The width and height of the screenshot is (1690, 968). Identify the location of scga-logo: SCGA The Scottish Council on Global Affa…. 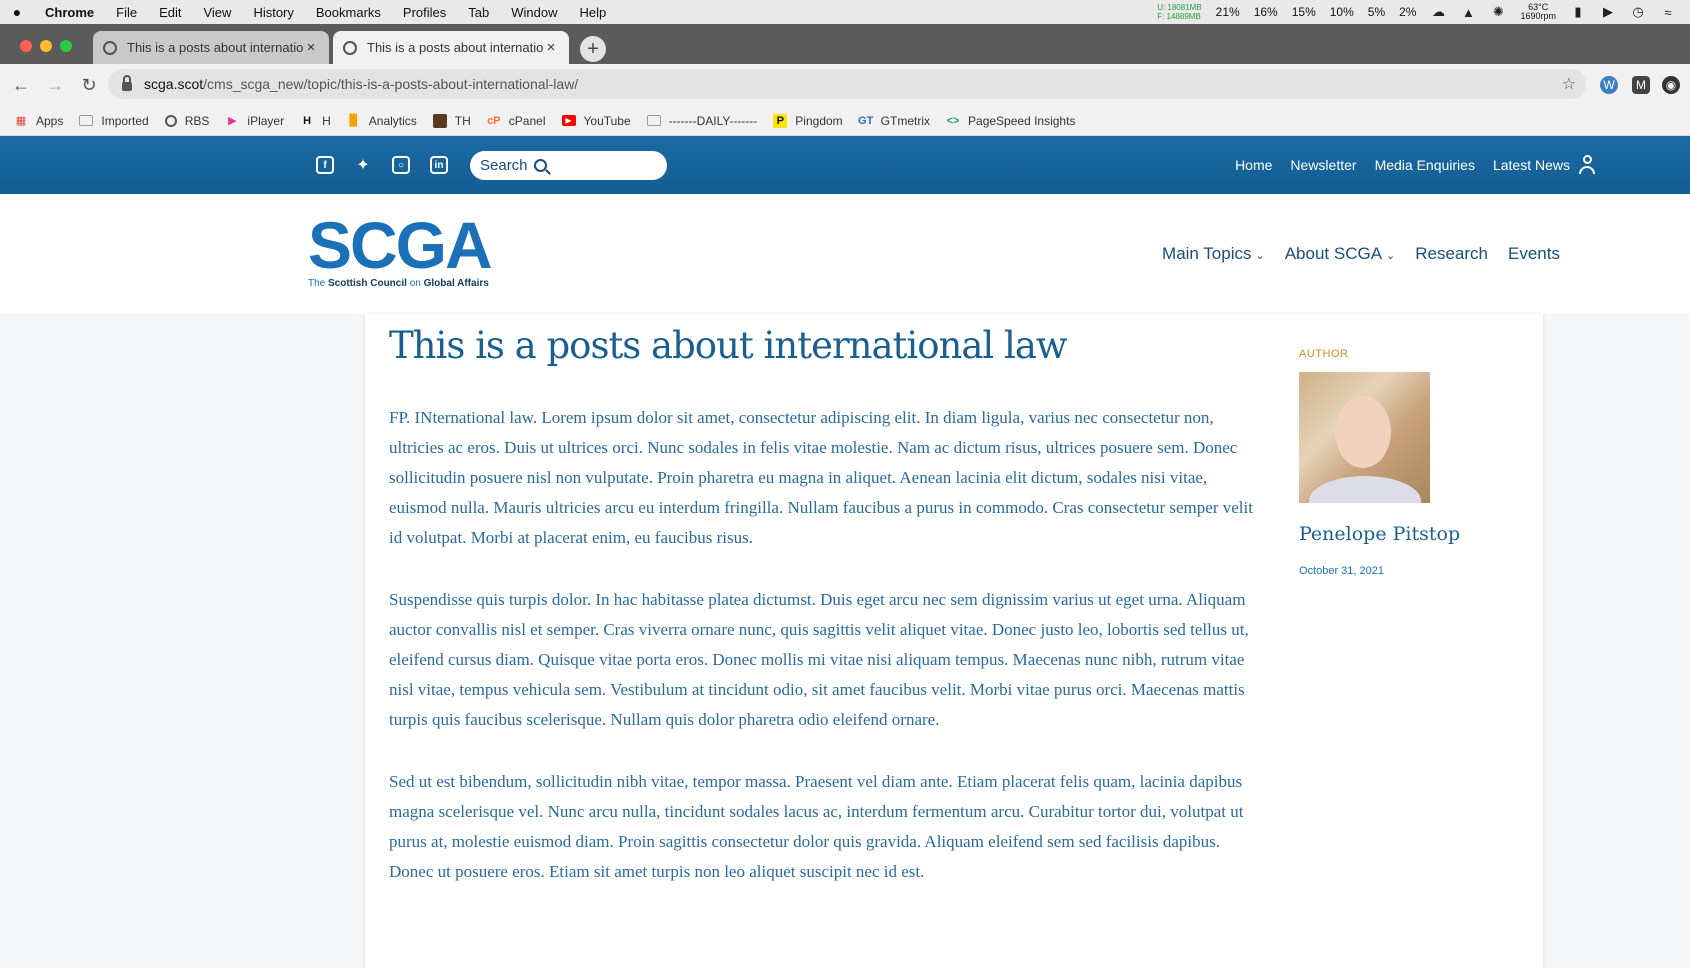
(400, 248).